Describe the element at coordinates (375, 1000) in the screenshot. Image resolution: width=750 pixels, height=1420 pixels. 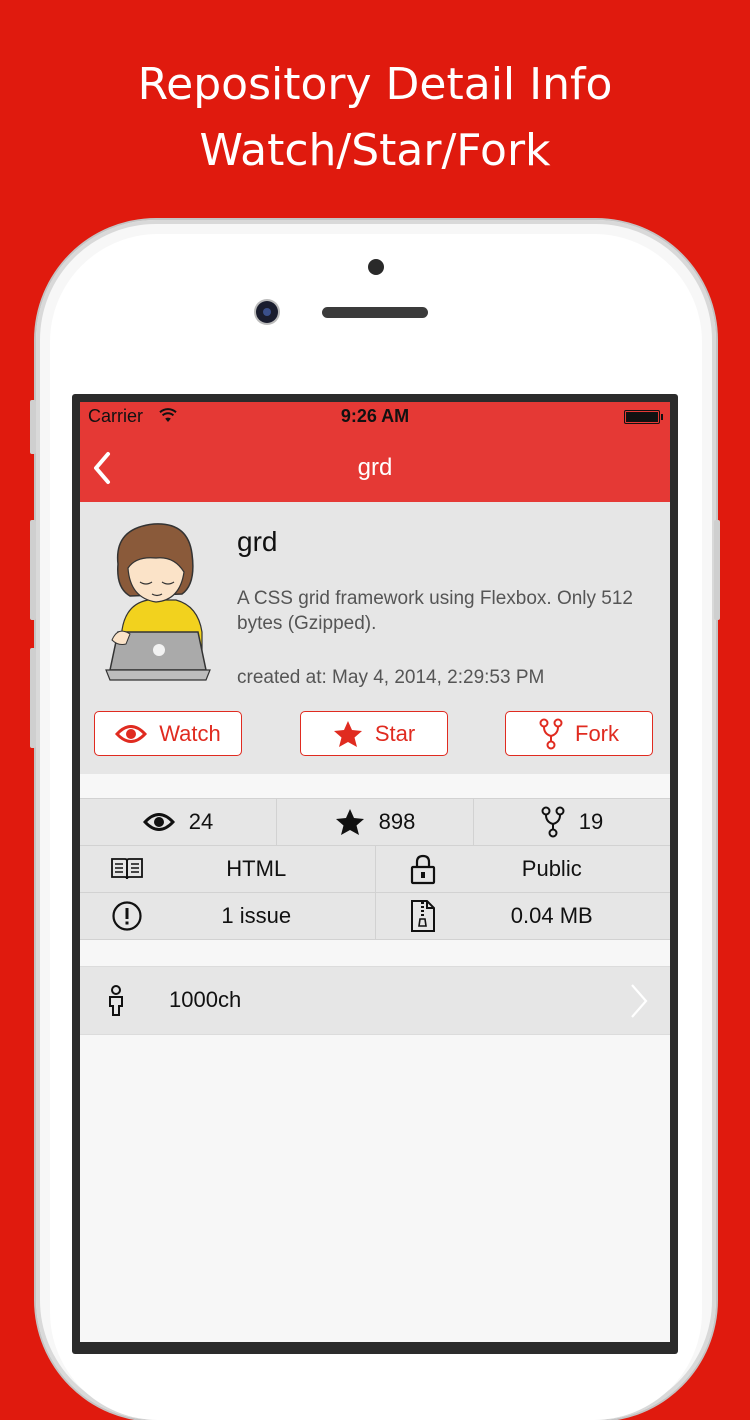
I see `owner-row: 1000ch` at that location.